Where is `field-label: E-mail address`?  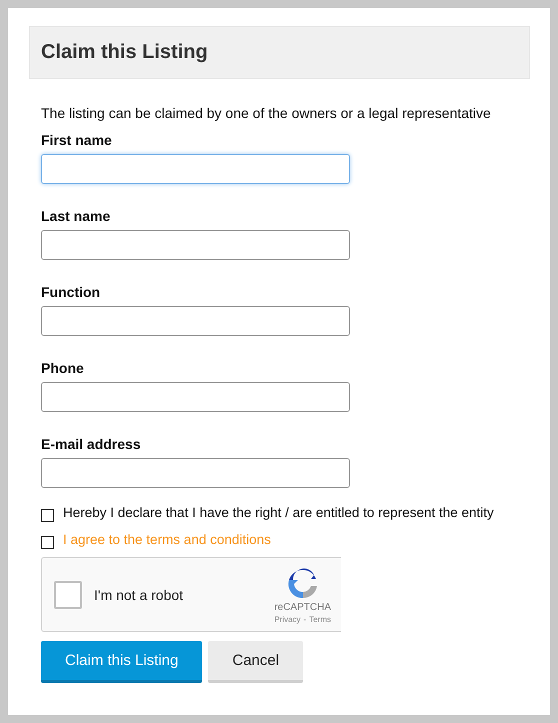
field-label: E-mail address is located at coordinates (91, 444).